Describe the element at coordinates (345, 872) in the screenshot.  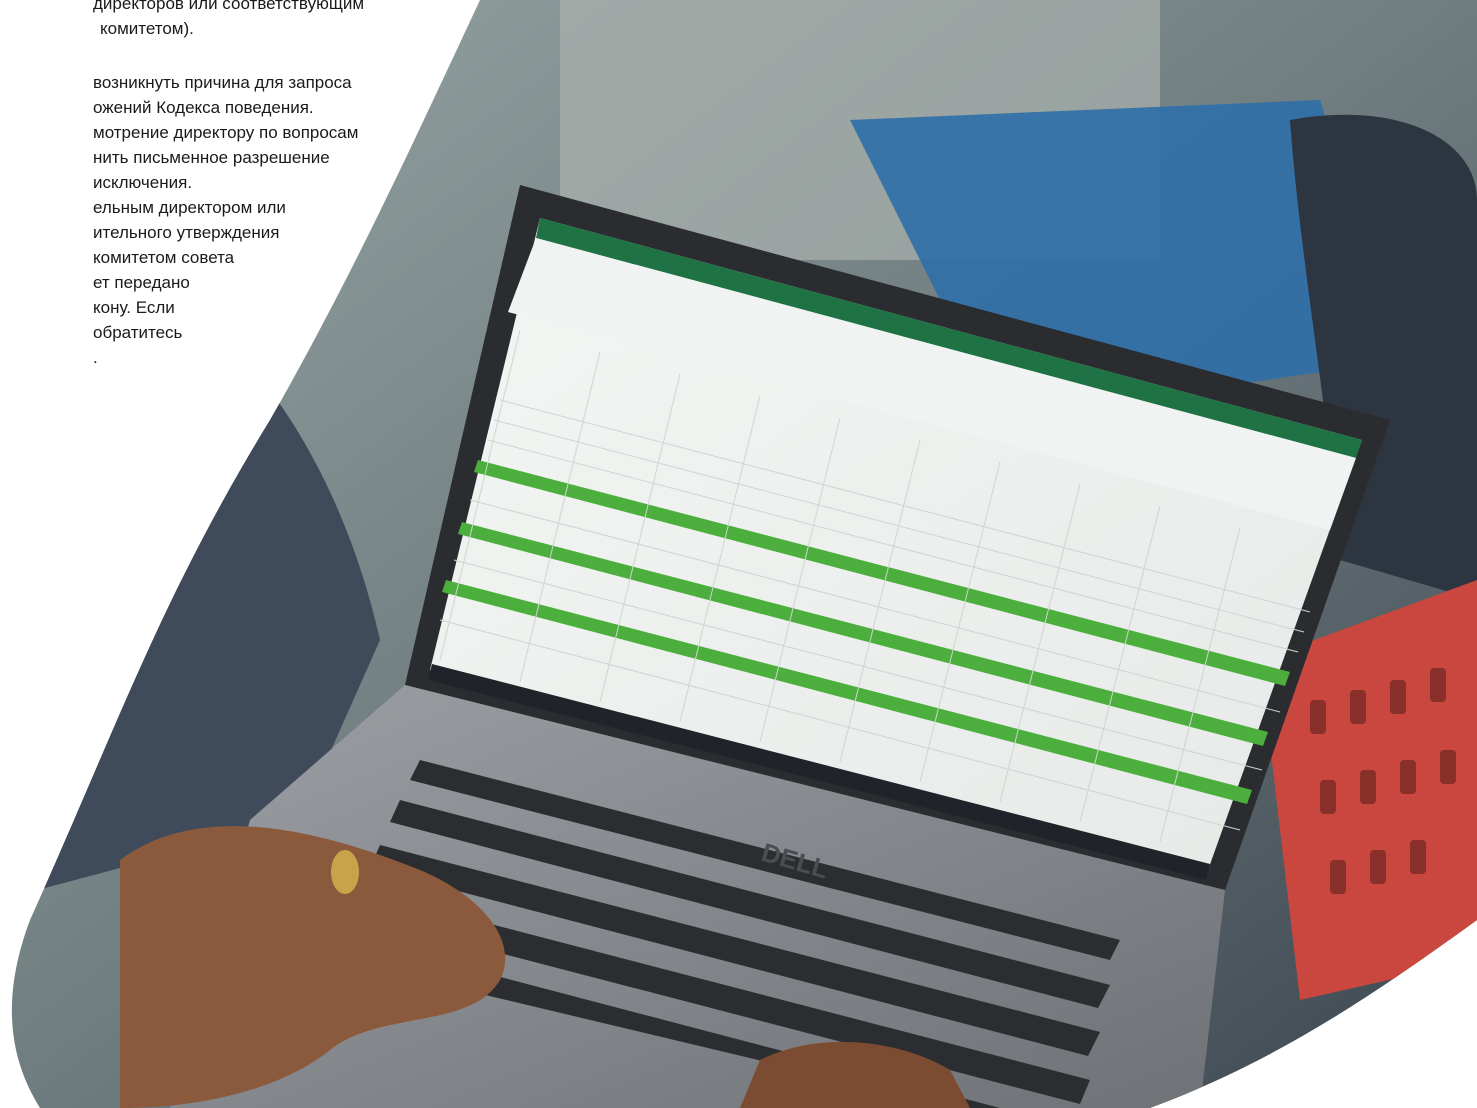
I see `wedding-ring` at that location.